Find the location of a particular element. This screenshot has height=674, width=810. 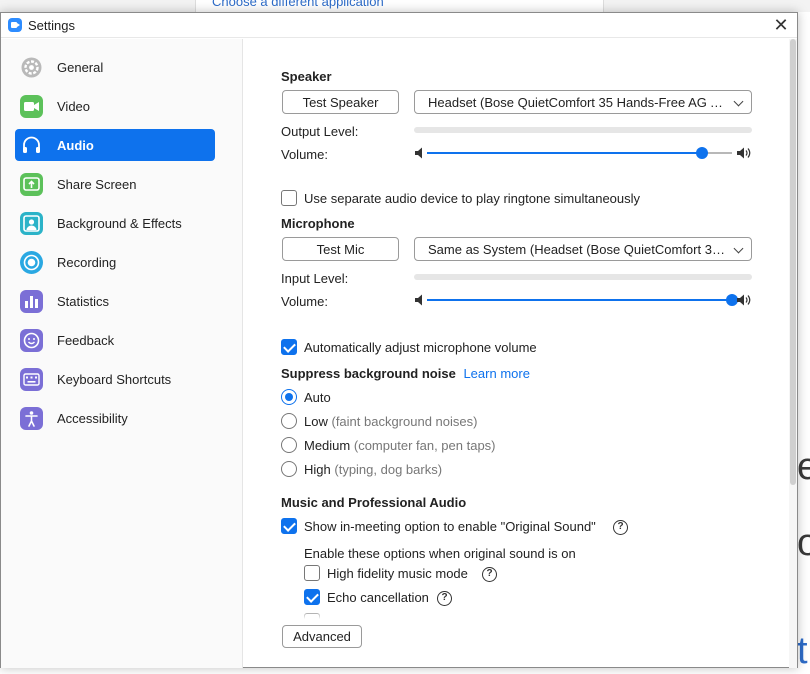

sidebar-item-recording: Recording is located at coordinates (115, 262).